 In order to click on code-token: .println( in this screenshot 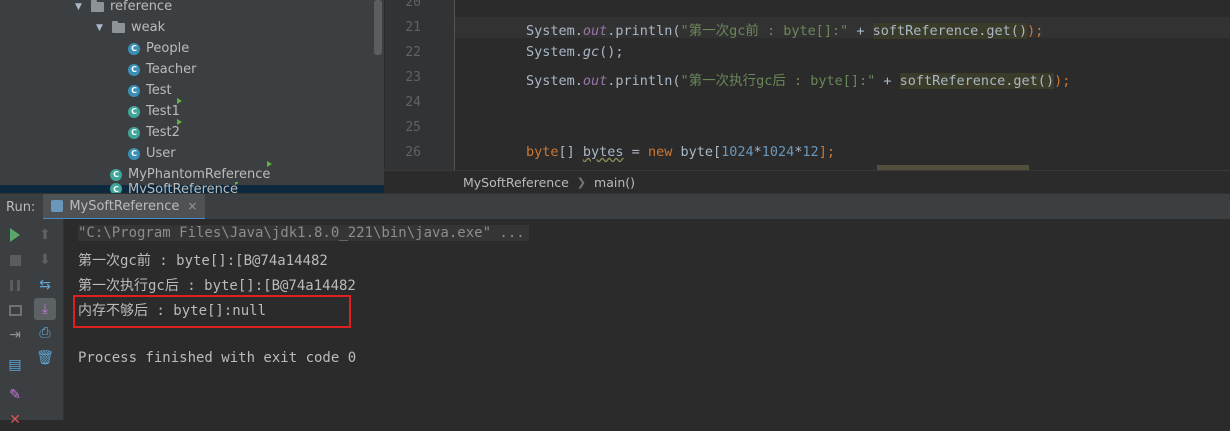, I will do `click(644, 81)`.